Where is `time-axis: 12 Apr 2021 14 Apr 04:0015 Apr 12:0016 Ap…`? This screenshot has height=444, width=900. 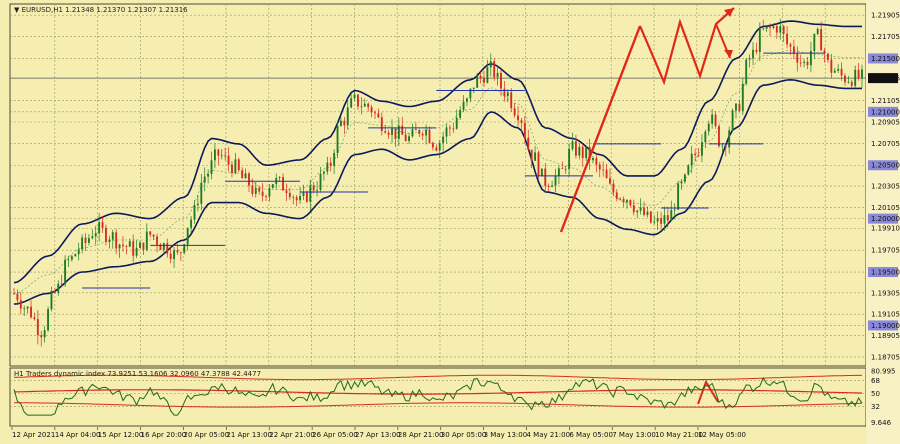
time-axis: 12 Apr 2021 14 Apr 04:0015 Apr 12:0016 Ap… is located at coordinates (378, 433).